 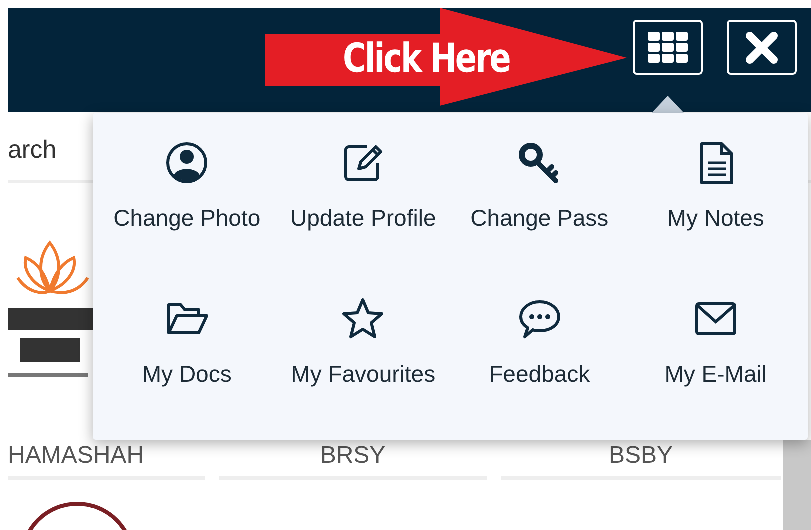 What do you see at coordinates (540, 219) in the screenshot?
I see `menu-item: Change Pass` at bounding box center [540, 219].